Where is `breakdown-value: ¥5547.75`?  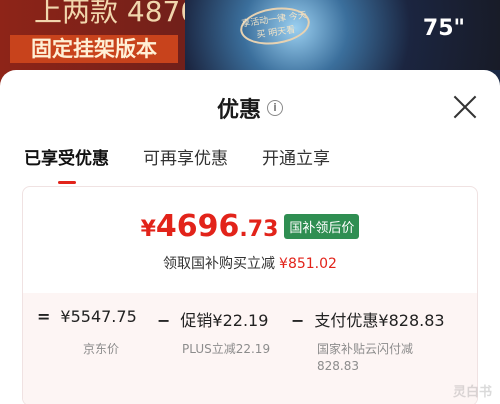
breakdown-value: ¥5547.75 is located at coordinates (98, 316).